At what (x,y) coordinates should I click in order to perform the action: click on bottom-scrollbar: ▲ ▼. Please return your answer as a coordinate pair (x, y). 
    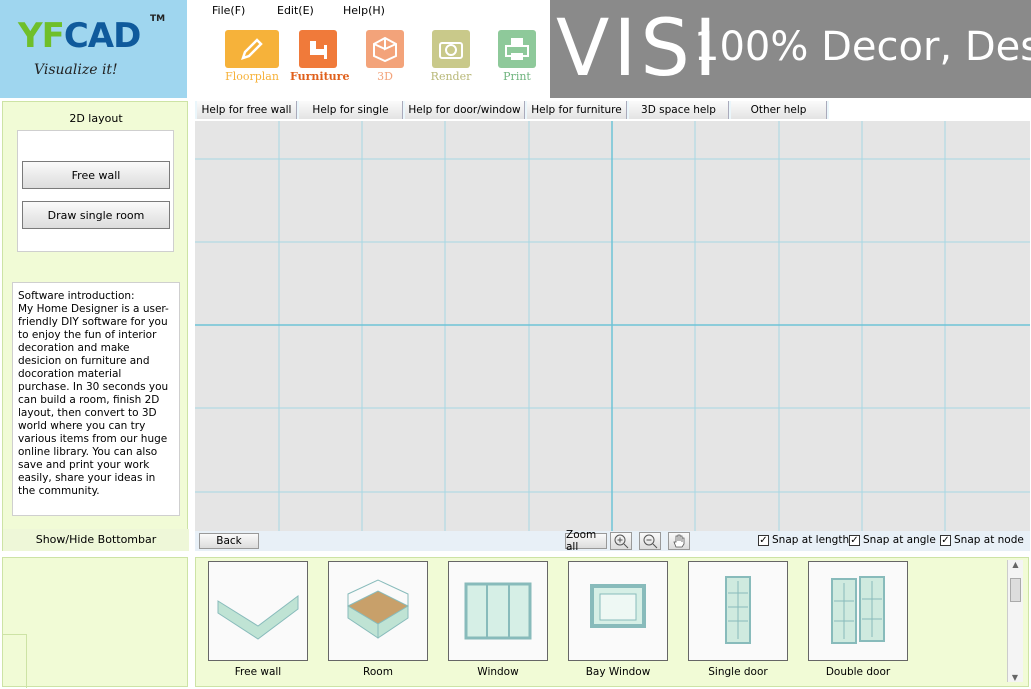
    Looking at the image, I should click on (1015, 621).